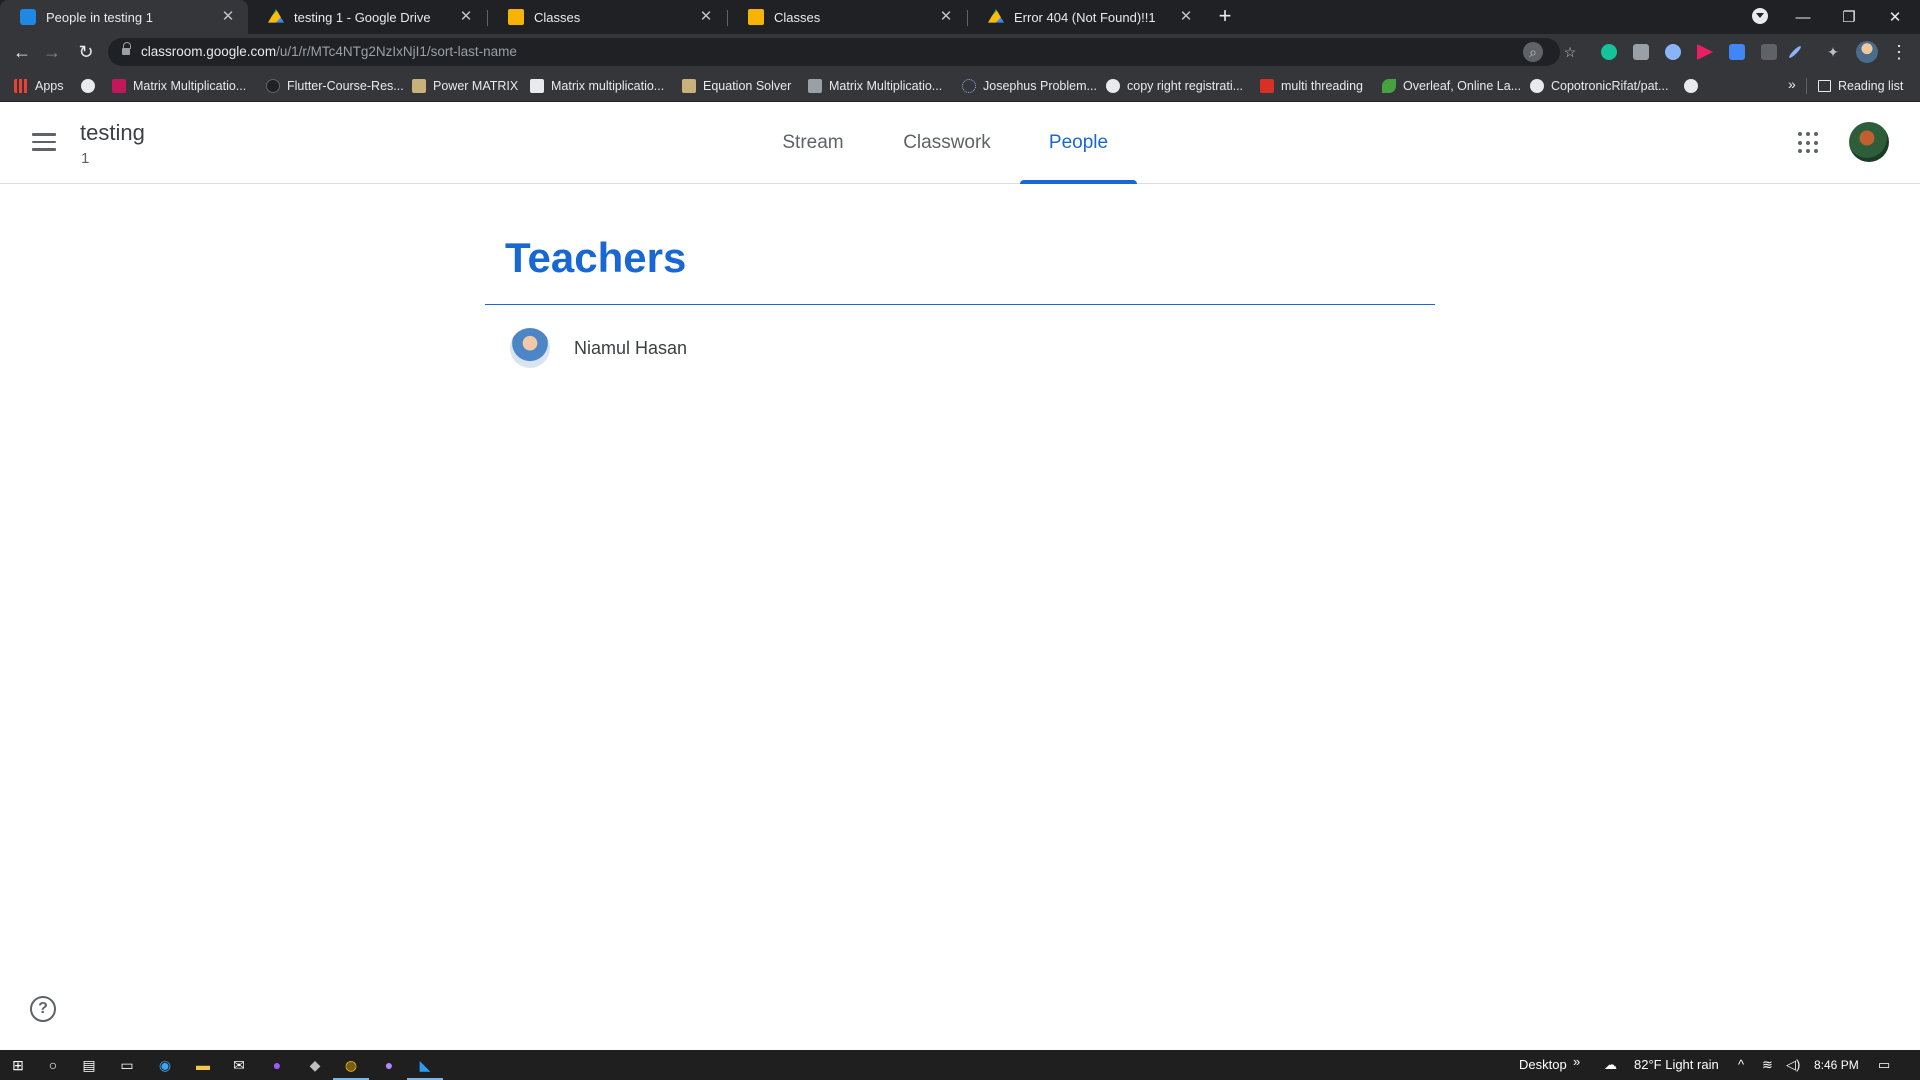 Image resolution: width=1920 pixels, height=1080 pixels. What do you see at coordinates (209, 51) in the screenshot?
I see `url-host: classroom.google.com` at bounding box center [209, 51].